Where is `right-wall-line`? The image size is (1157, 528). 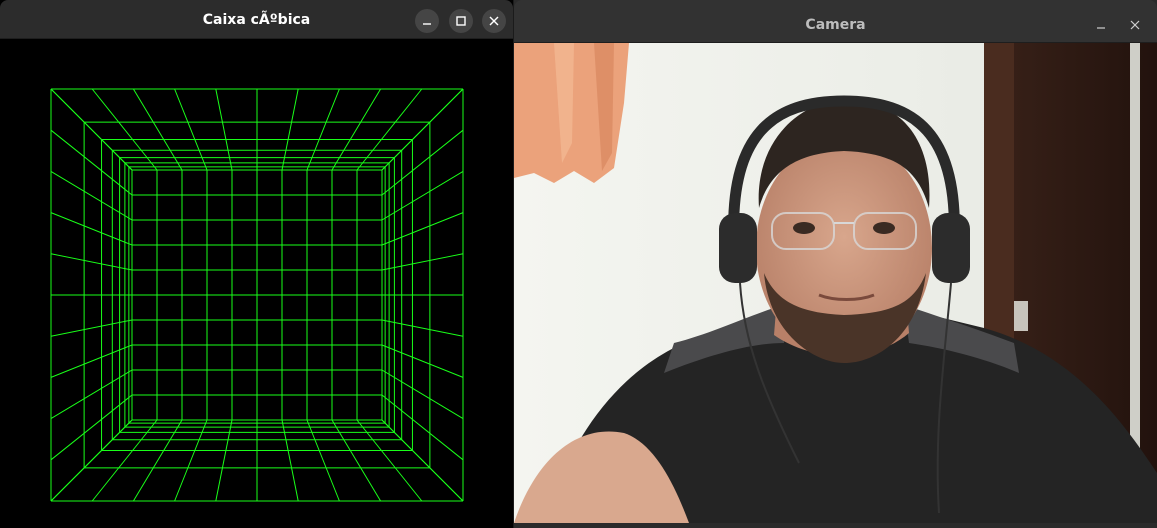
right-wall-line is located at coordinates (422, 460).